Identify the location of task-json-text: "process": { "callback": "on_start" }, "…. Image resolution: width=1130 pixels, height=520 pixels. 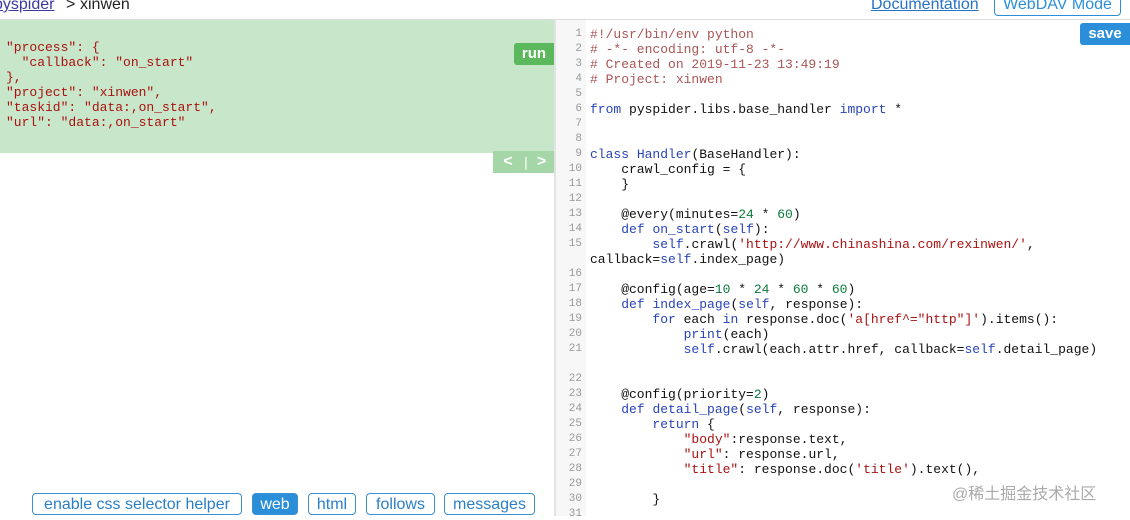
(111, 85).